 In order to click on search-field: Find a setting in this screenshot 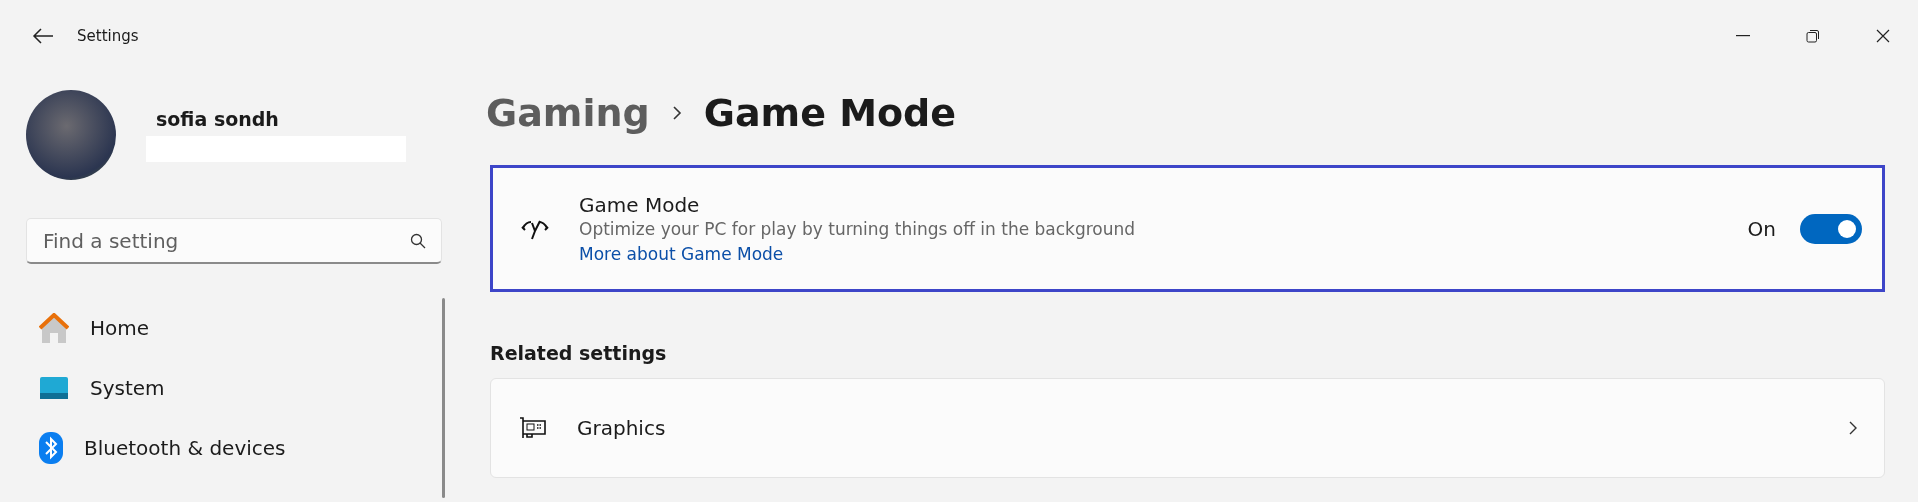, I will do `click(234, 241)`.